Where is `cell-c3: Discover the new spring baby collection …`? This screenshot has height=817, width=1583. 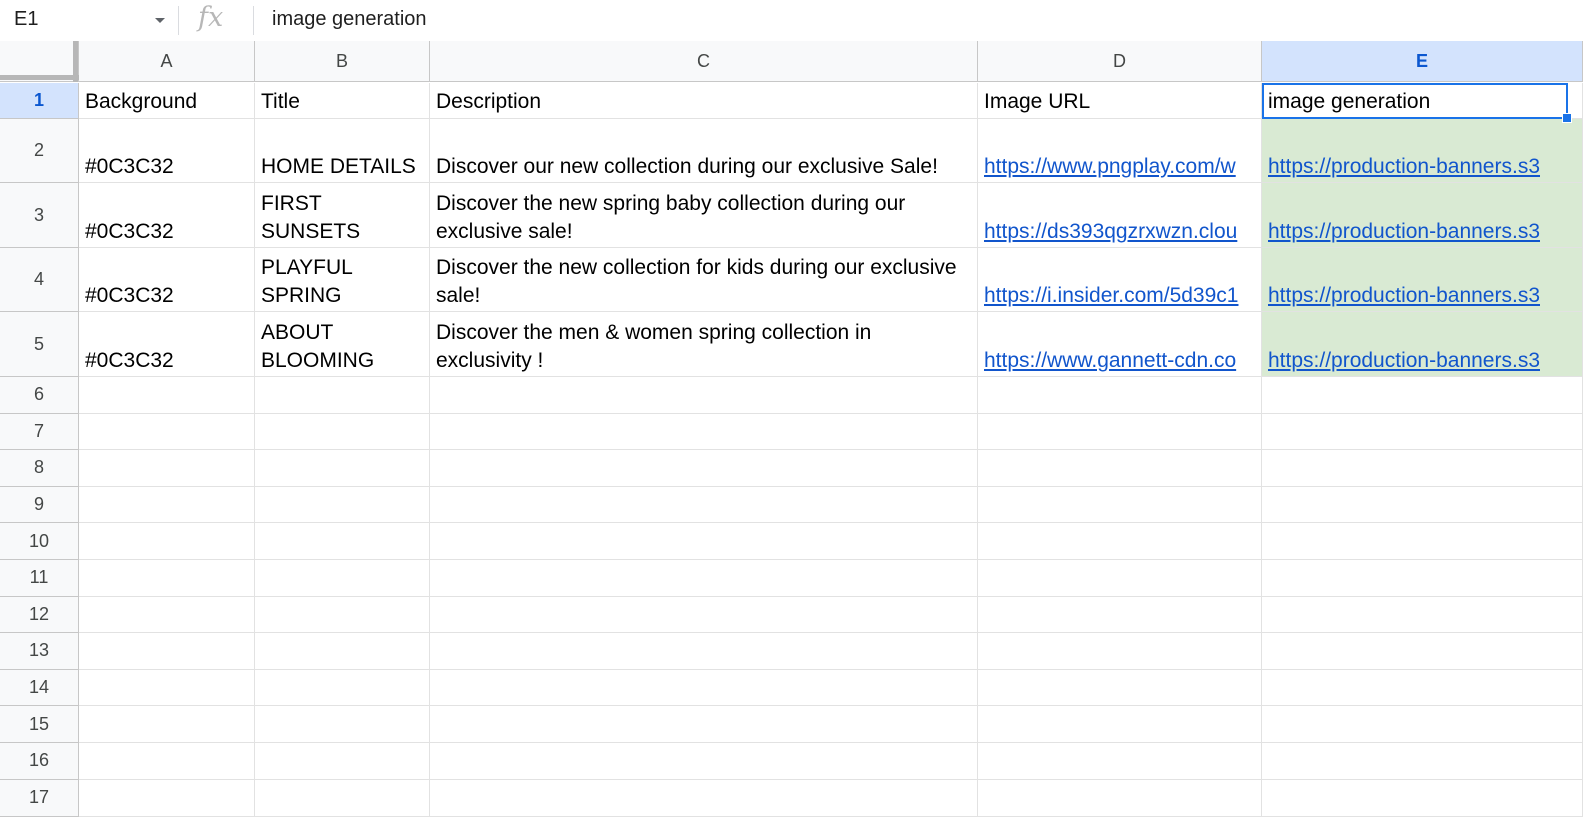
cell-c3: Discover the new spring baby collection … is located at coordinates (704, 215).